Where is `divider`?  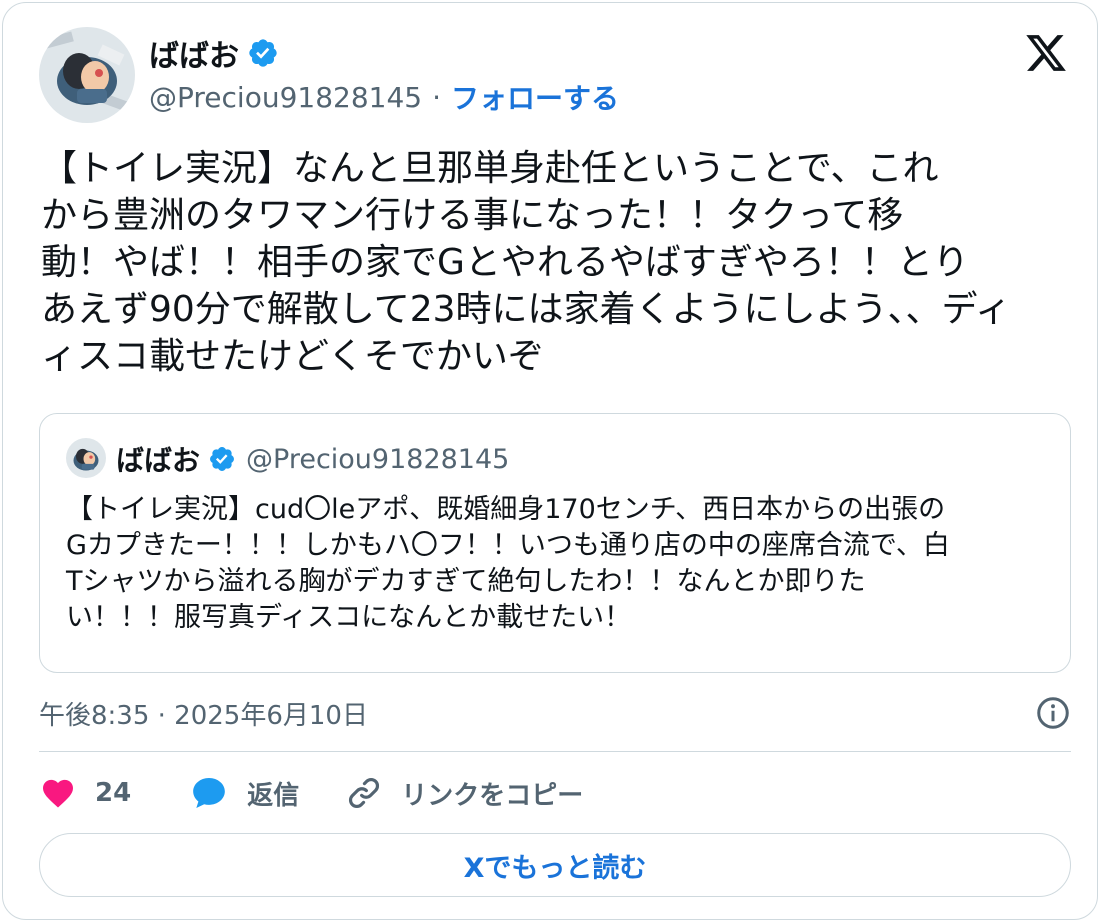 divider is located at coordinates (555, 751).